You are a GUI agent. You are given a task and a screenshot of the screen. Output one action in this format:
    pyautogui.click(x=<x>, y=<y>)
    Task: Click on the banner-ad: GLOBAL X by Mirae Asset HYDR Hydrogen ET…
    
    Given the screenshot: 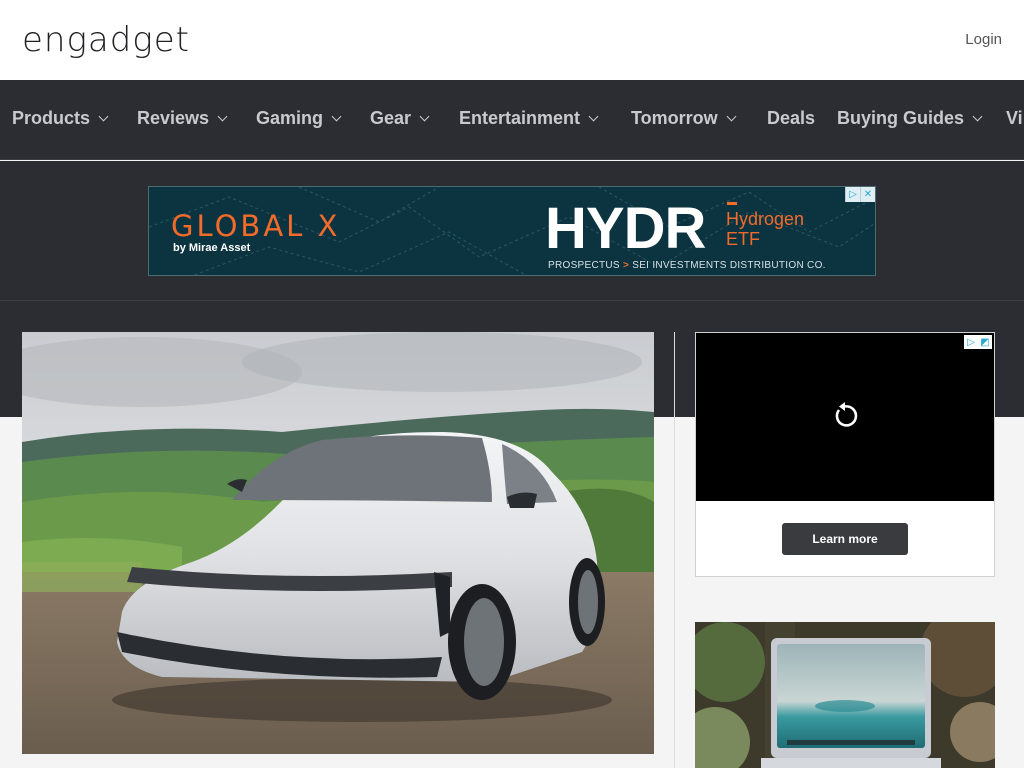 What is the action you would take?
    pyautogui.click(x=512, y=231)
    